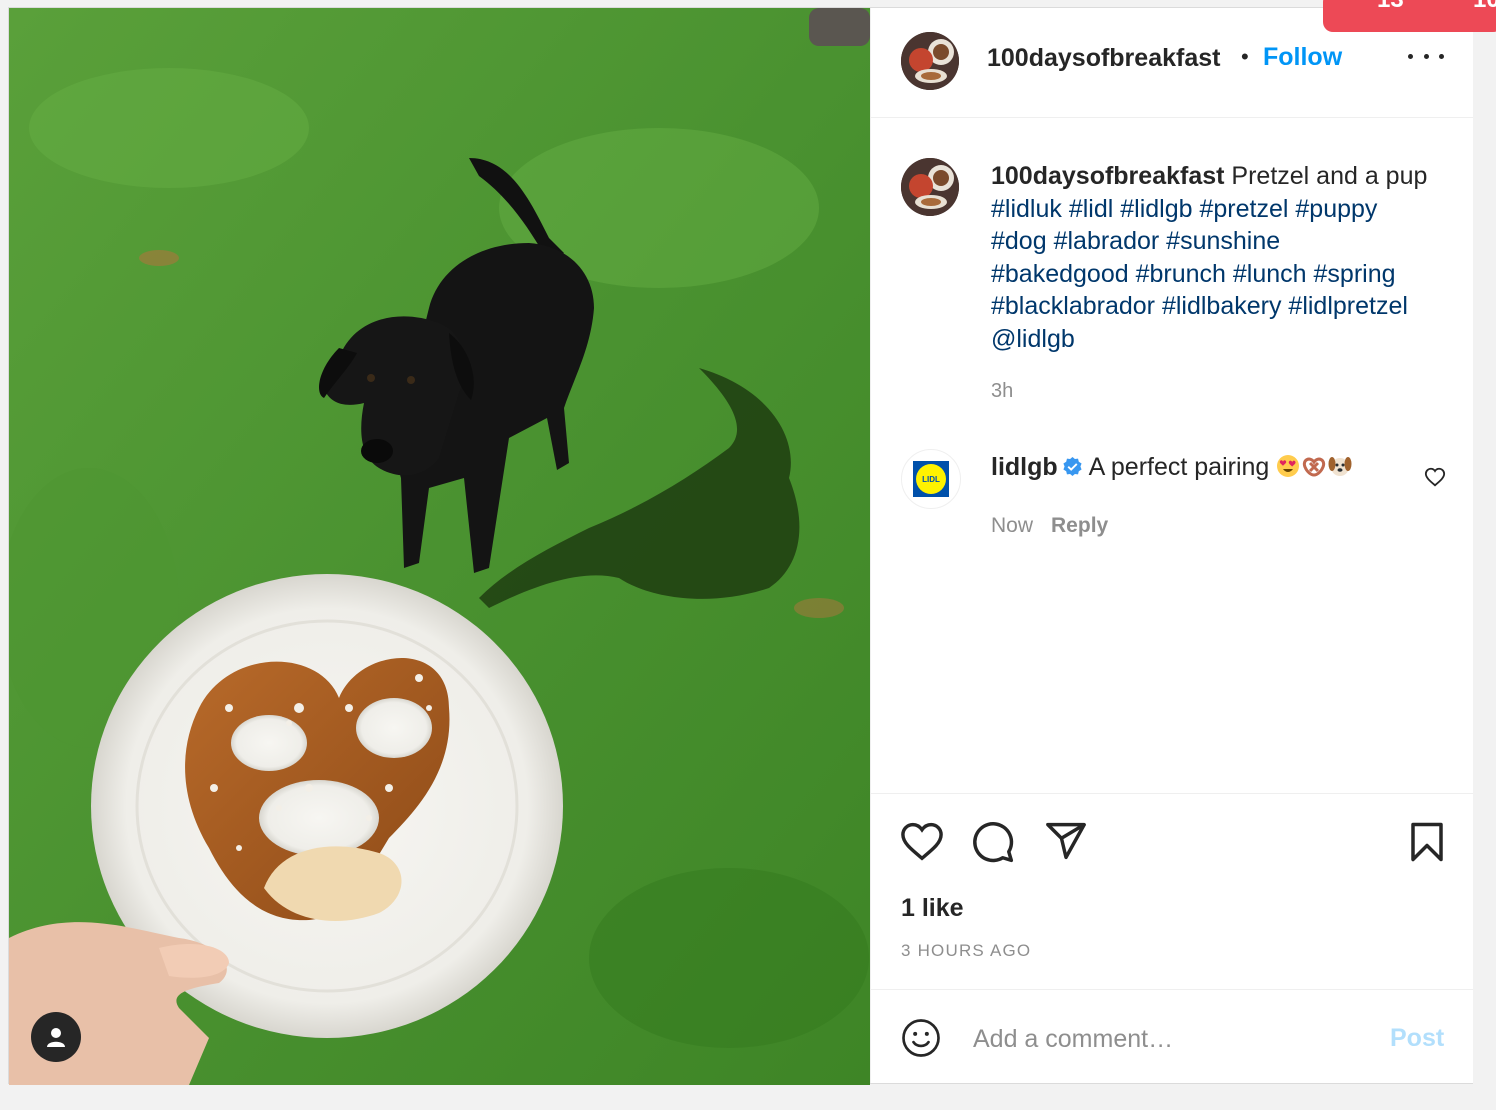  I want to click on commenter-avatar: LIDL, so click(931, 479).